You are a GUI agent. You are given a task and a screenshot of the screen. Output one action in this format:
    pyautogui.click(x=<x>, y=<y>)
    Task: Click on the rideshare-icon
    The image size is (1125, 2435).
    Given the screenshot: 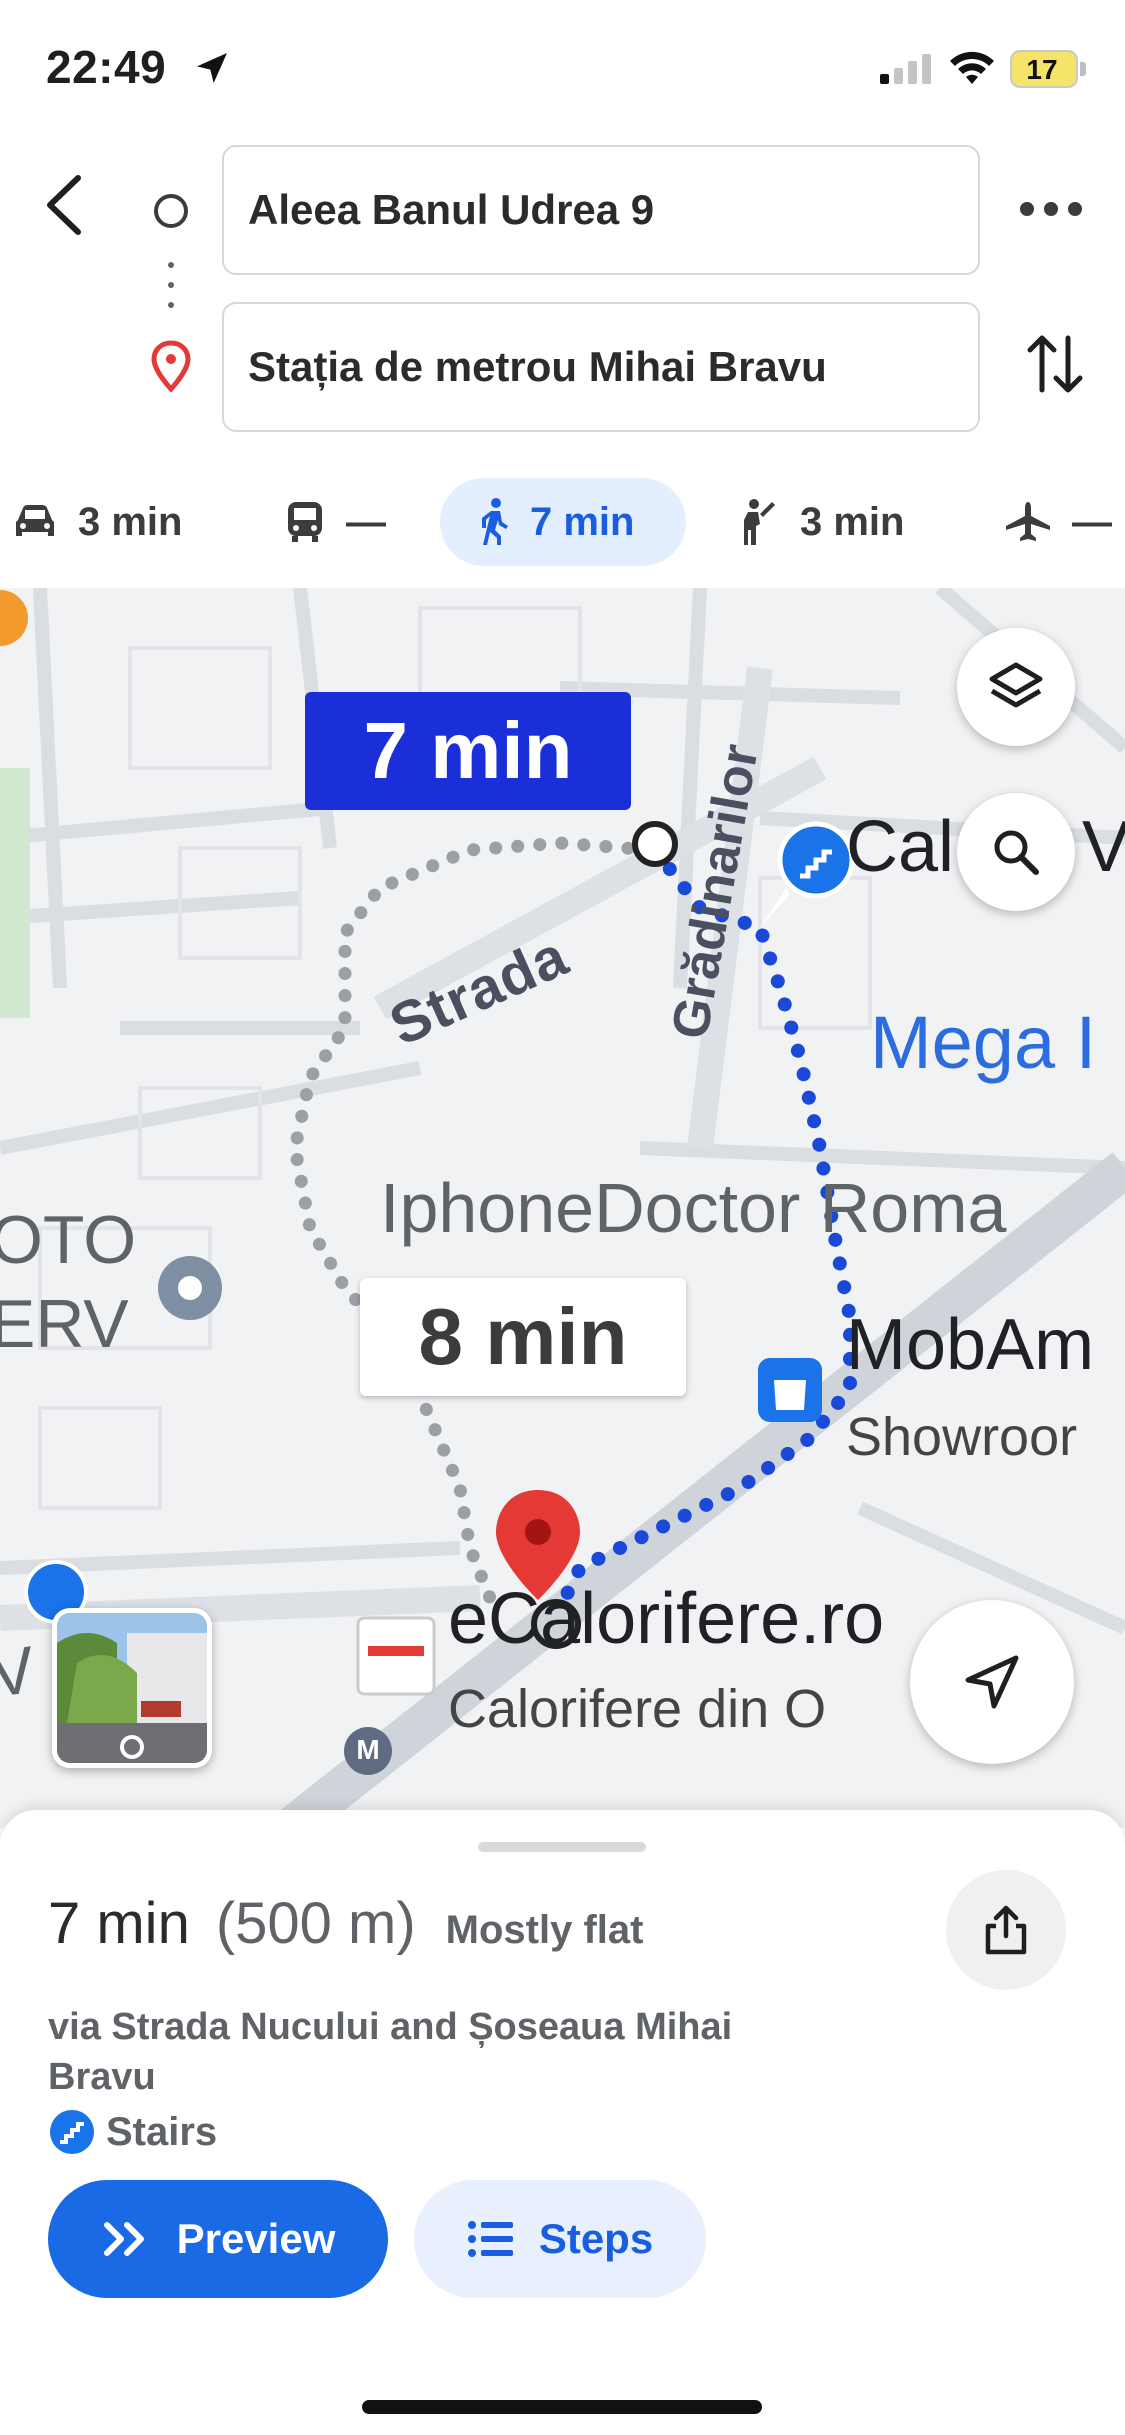 What is the action you would take?
    pyautogui.click(x=759, y=522)
    